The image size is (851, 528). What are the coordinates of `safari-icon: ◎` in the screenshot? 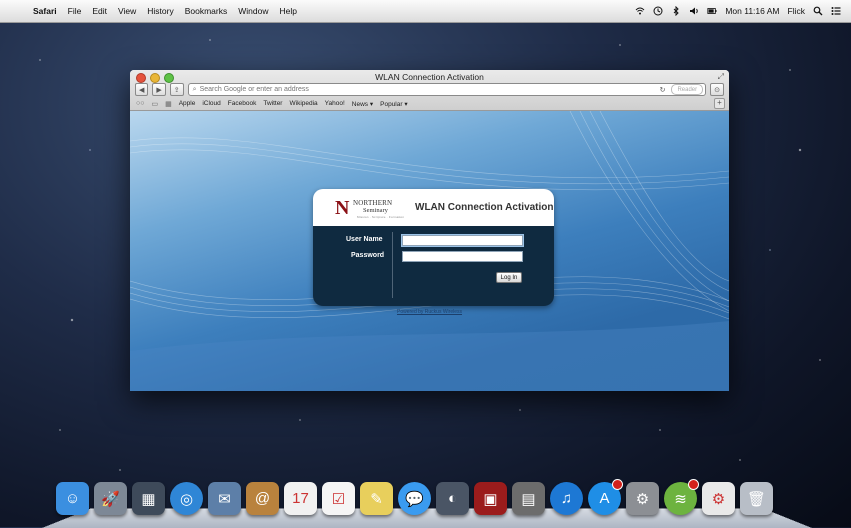 It's located at (186, 498).